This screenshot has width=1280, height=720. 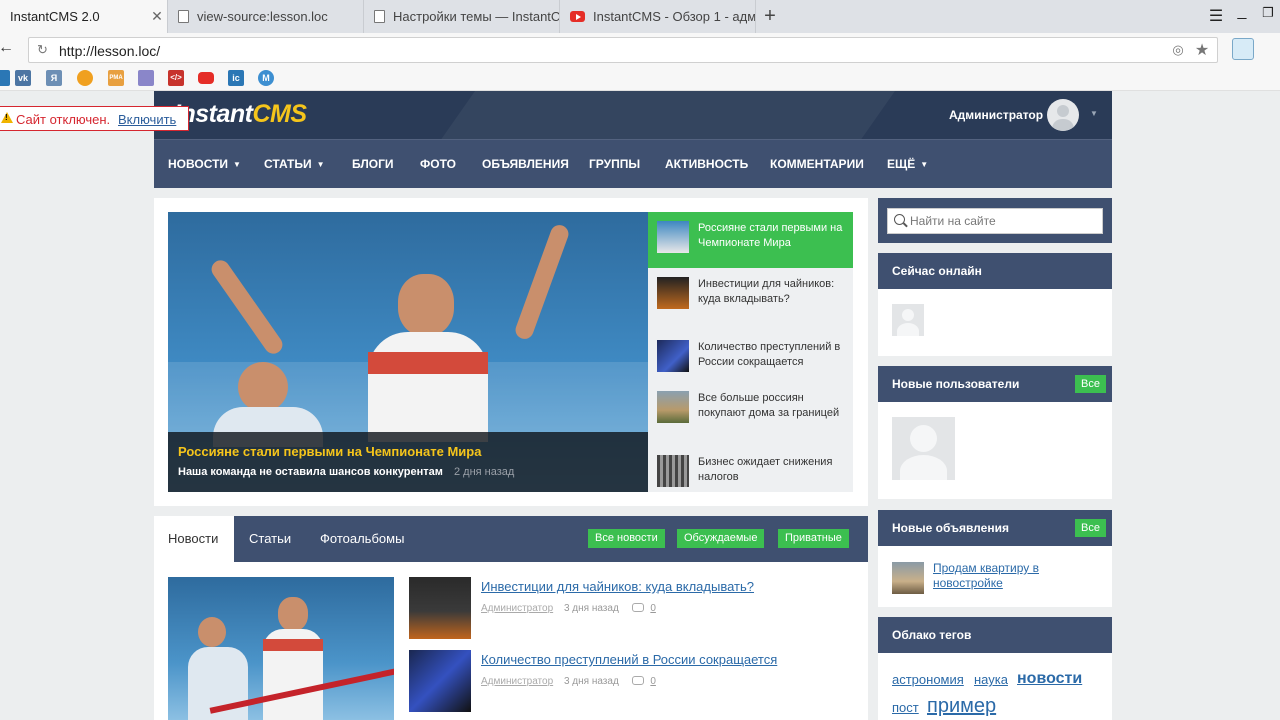 I want to click on bookmark-pma-icon: PMA, so click(x=116, y=78).